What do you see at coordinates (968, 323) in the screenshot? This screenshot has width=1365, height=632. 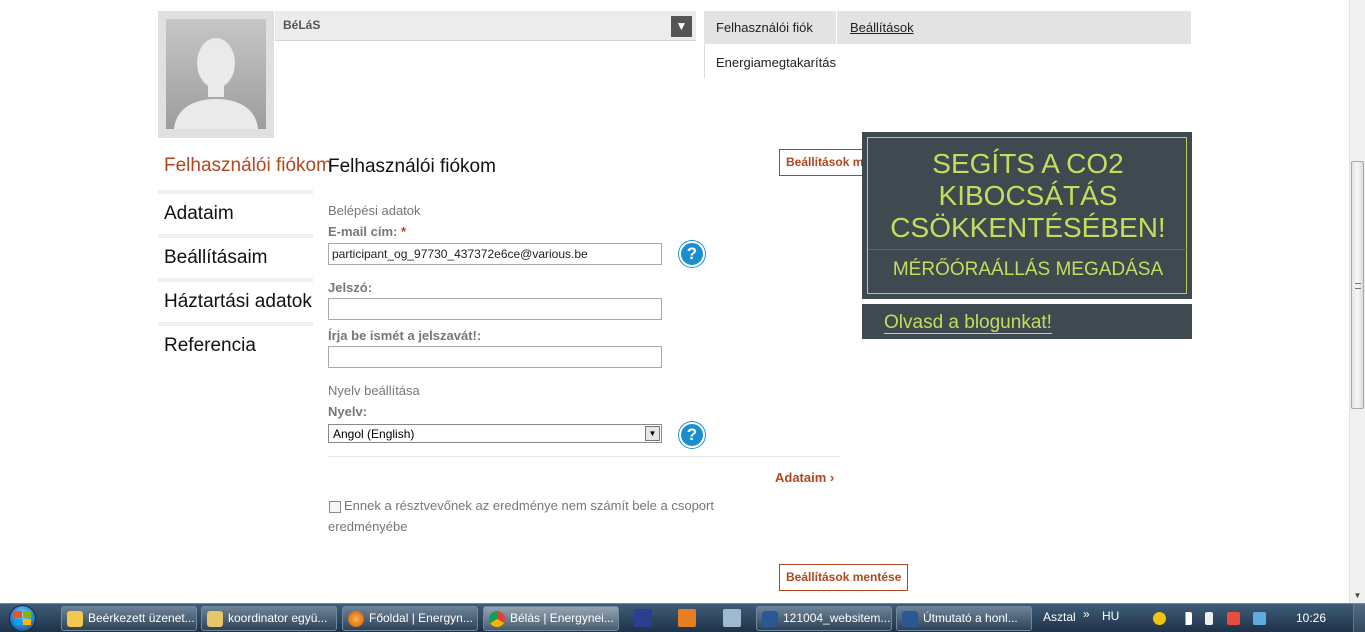 I see `blog-link: Olvasd a blogunkat!` at bounding box center [968, 323].